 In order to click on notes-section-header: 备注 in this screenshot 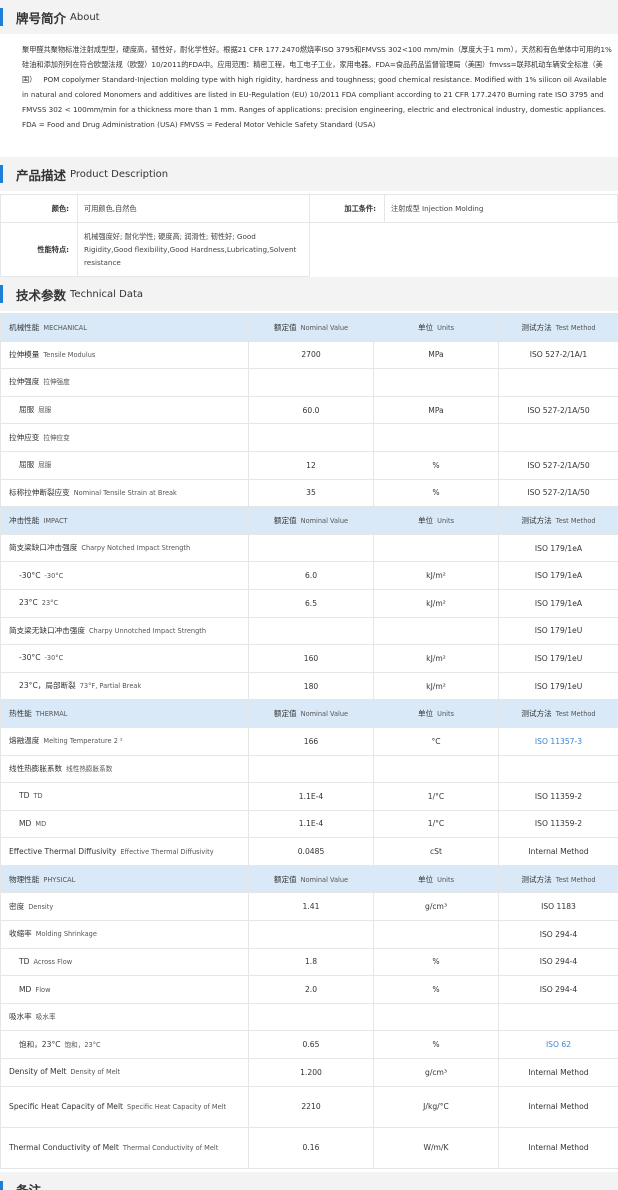, I will do `click(309, 1181)`.